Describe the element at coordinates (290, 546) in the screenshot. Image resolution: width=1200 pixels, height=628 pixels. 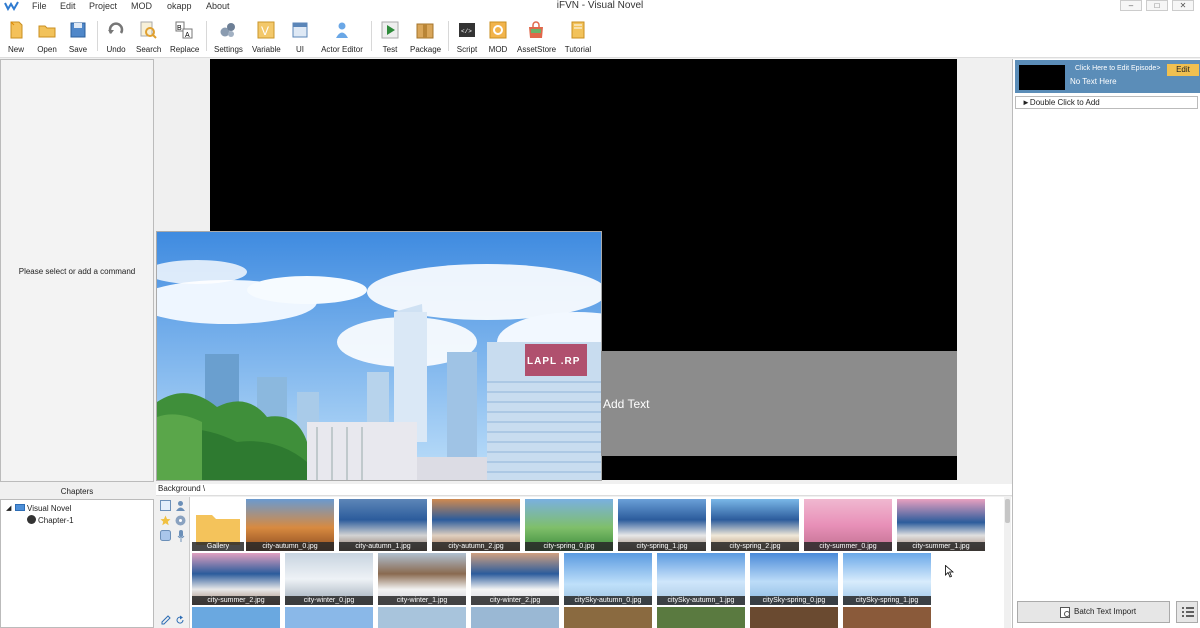
I see `thumb-caption: city-autumn_0.jpg` at that location.